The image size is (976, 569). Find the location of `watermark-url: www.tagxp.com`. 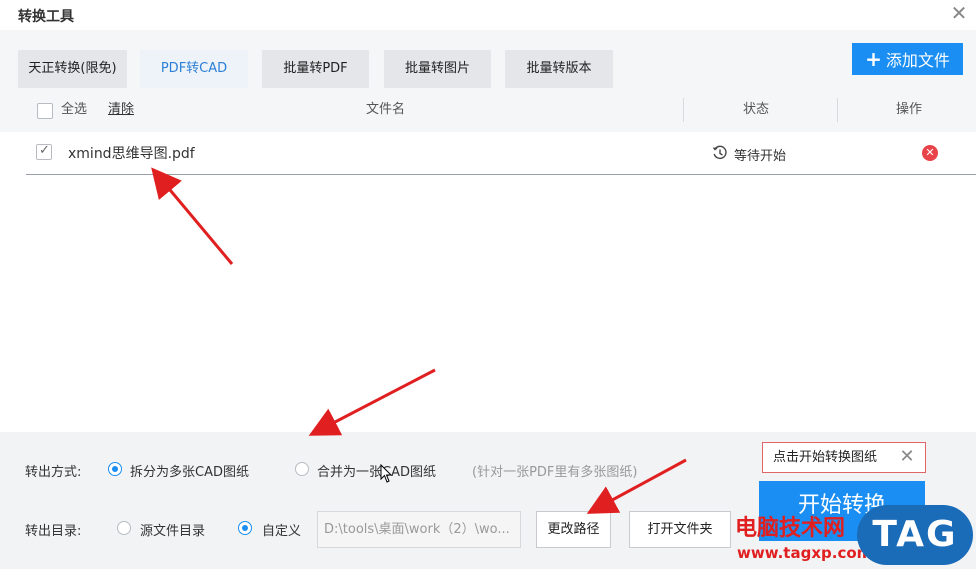

watermark-url: www.tagxp.com is located at coordinates (805, 553).